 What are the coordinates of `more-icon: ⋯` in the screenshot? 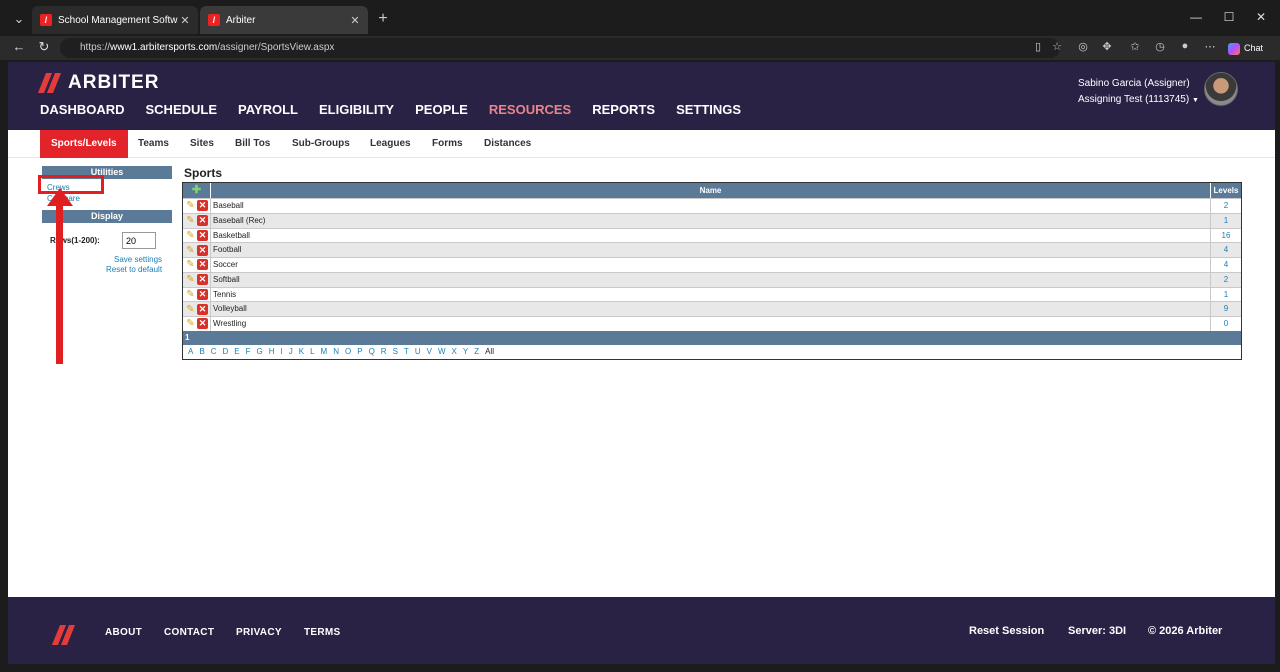 It's located at (1210, 46).